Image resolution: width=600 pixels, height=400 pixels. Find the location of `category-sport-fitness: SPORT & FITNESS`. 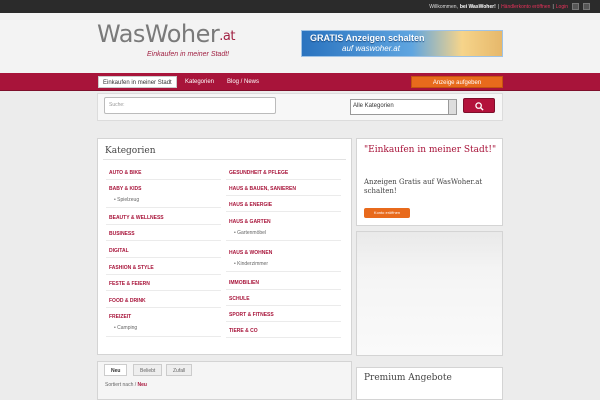

category-sport-fitness: SPORT & FITNESS is located at coordinates (251, 315).